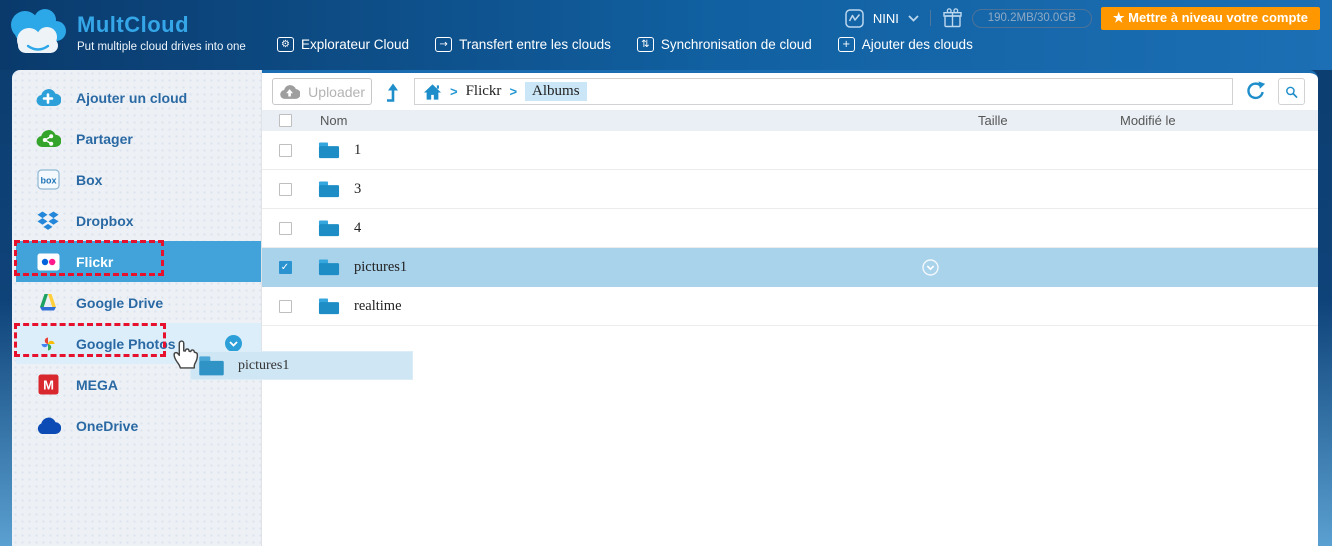 The height and width of the screenshot is (546, 1332). I want to click on column-header-name: Nom, so click(334, 120).